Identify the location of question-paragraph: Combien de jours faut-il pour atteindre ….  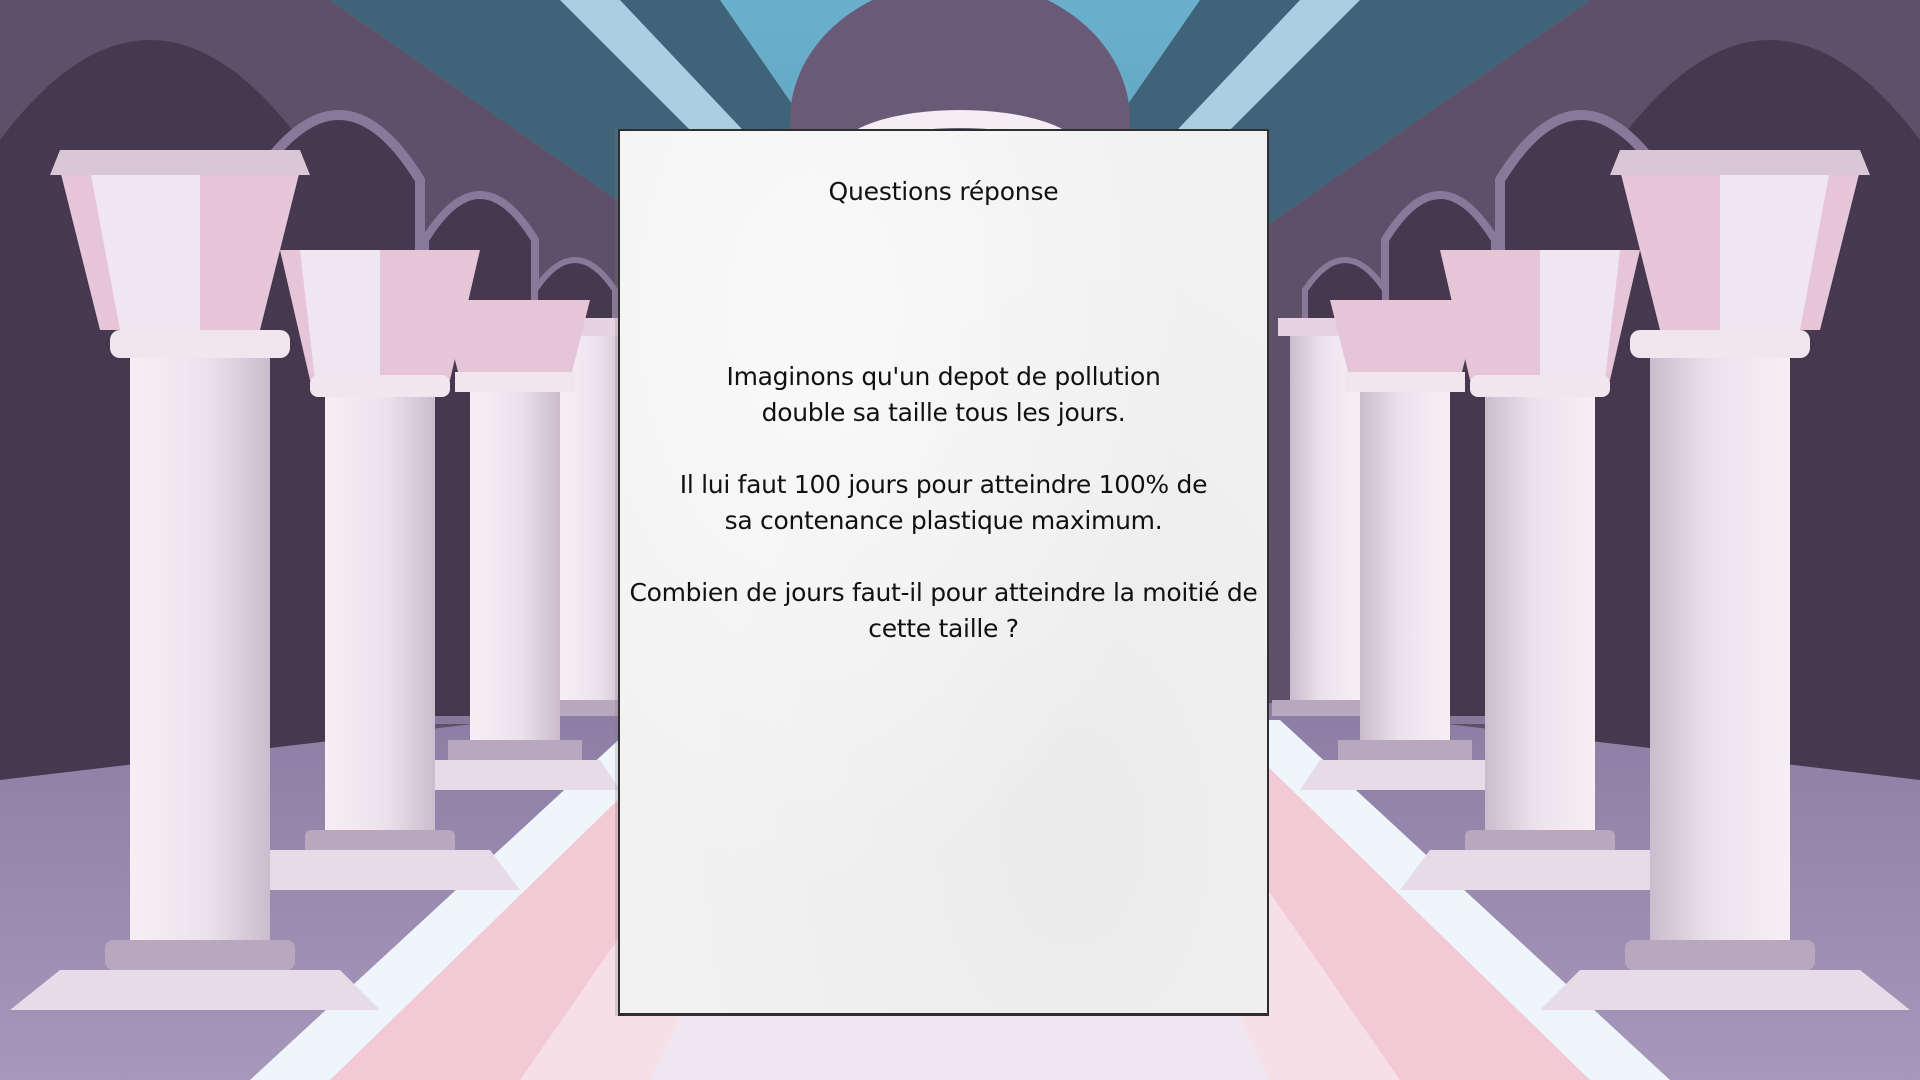
(943, 611).